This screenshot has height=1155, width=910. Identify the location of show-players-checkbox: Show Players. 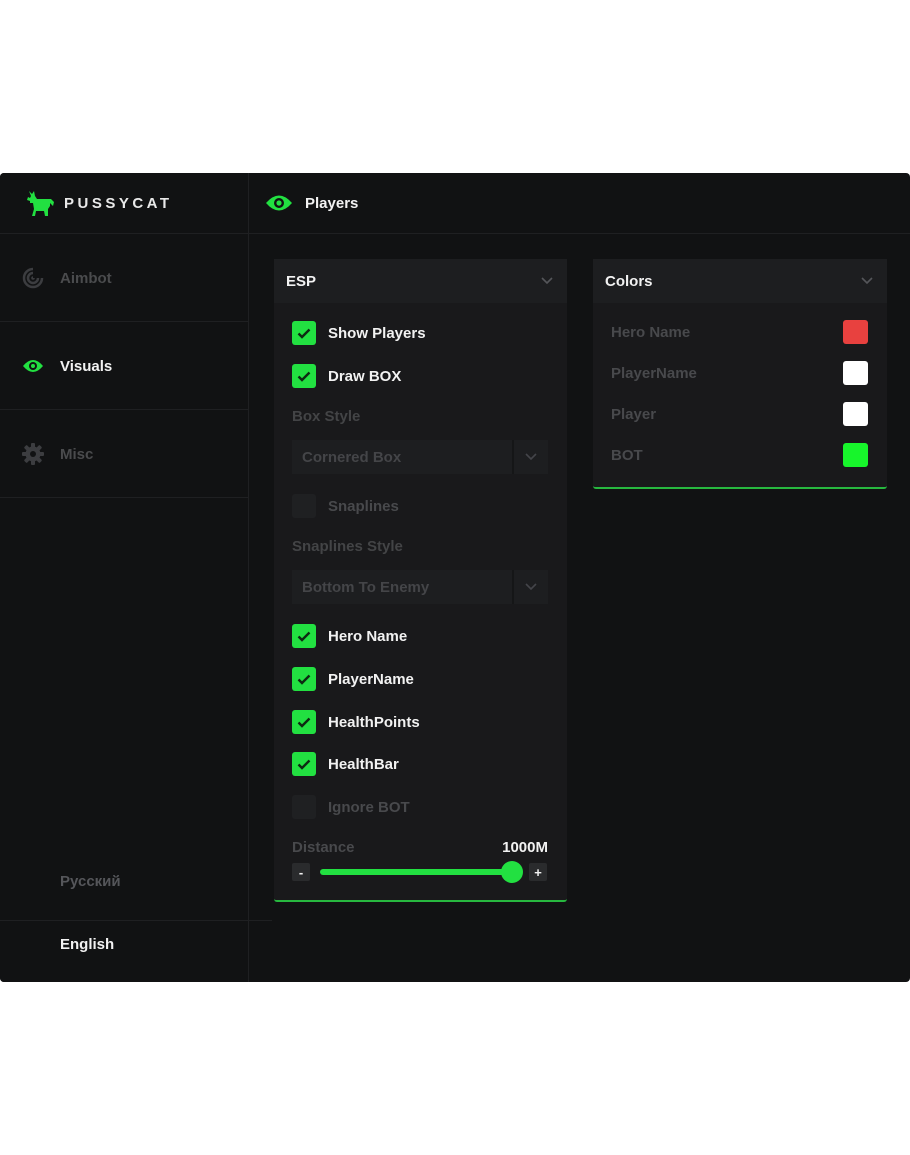
(359, 333).